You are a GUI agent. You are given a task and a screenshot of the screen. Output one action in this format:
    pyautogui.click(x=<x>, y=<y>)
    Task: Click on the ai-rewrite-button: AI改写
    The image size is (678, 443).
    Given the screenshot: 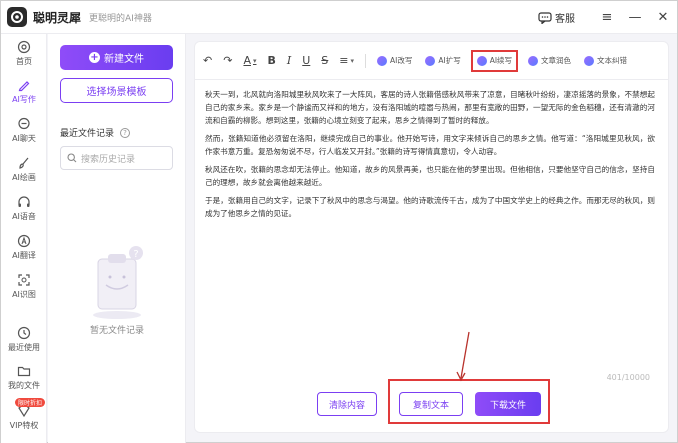 What is the action you would take?
    pyautogui.click(x=394, y=61)
    